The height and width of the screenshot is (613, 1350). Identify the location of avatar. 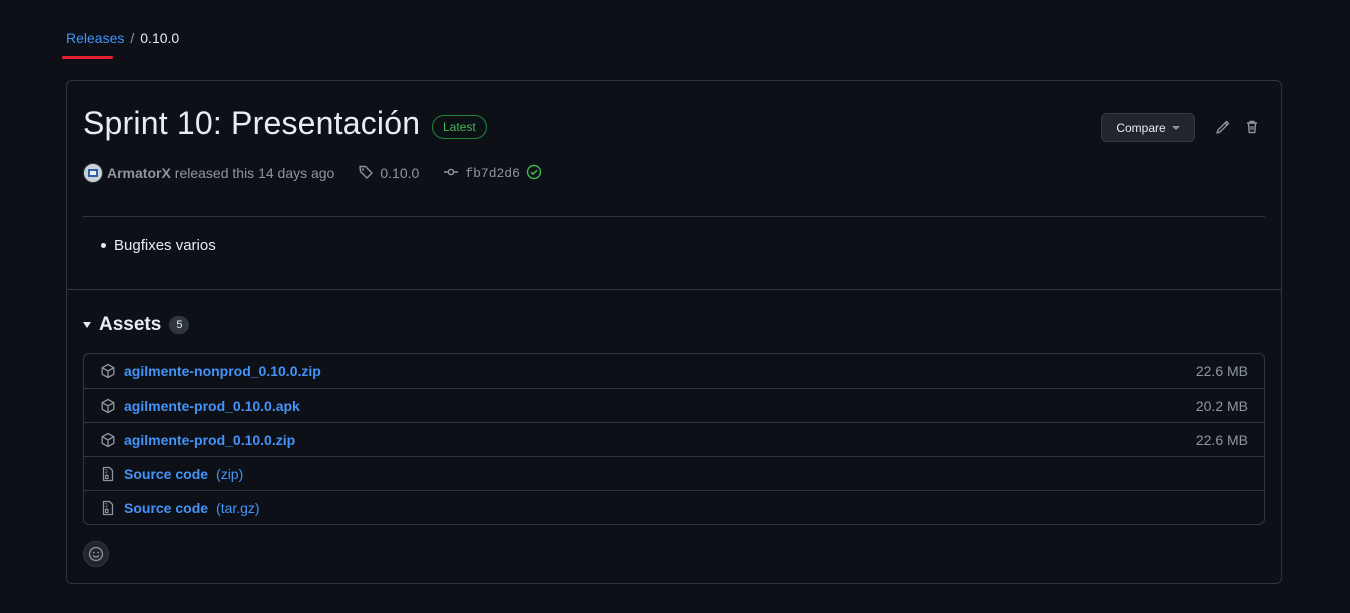
(93, 173).